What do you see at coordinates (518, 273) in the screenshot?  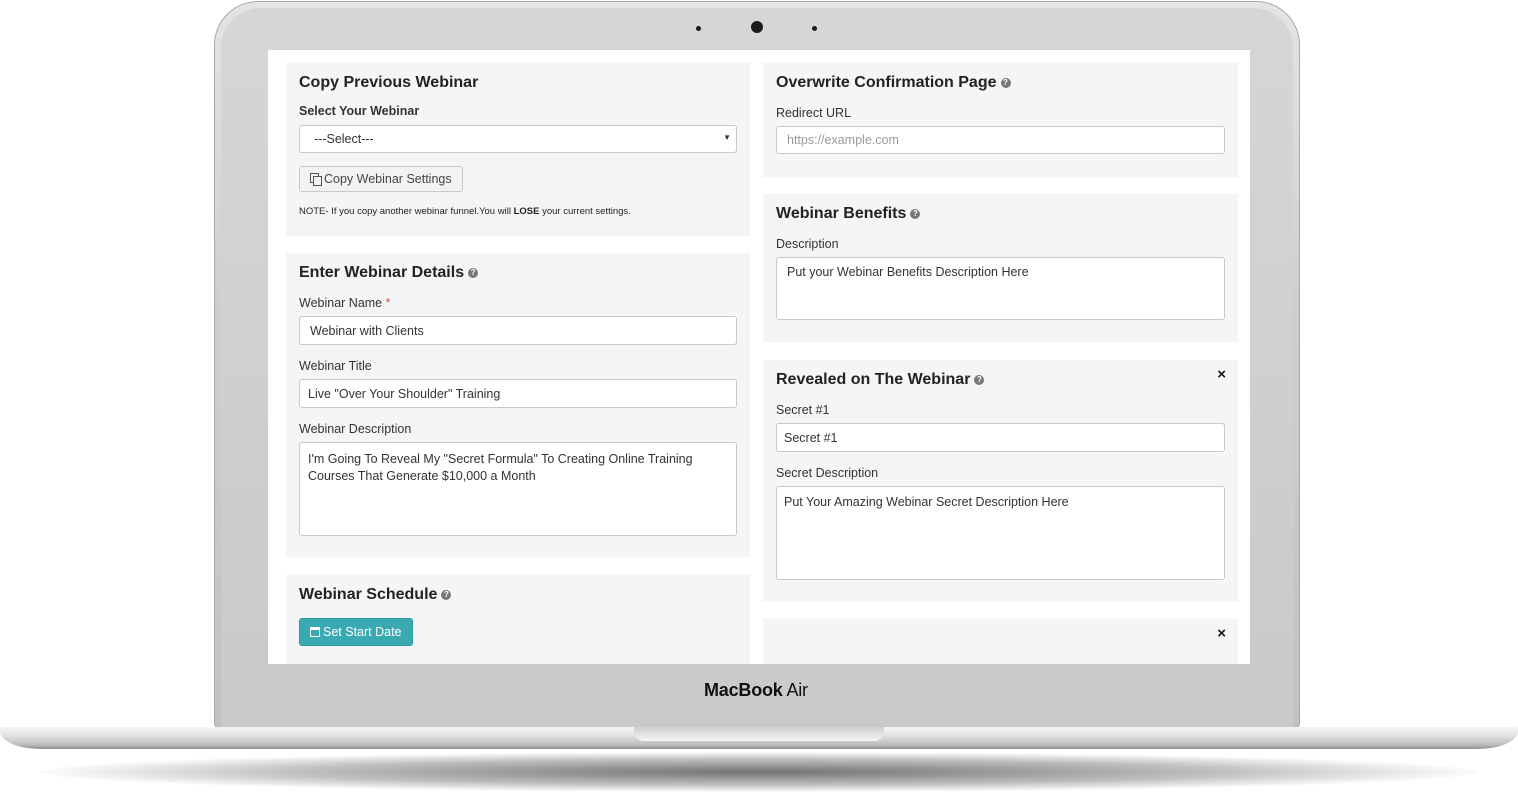 I see `webinar-details-title: Enter Webinar Details?` at bounding box center [518, 273].